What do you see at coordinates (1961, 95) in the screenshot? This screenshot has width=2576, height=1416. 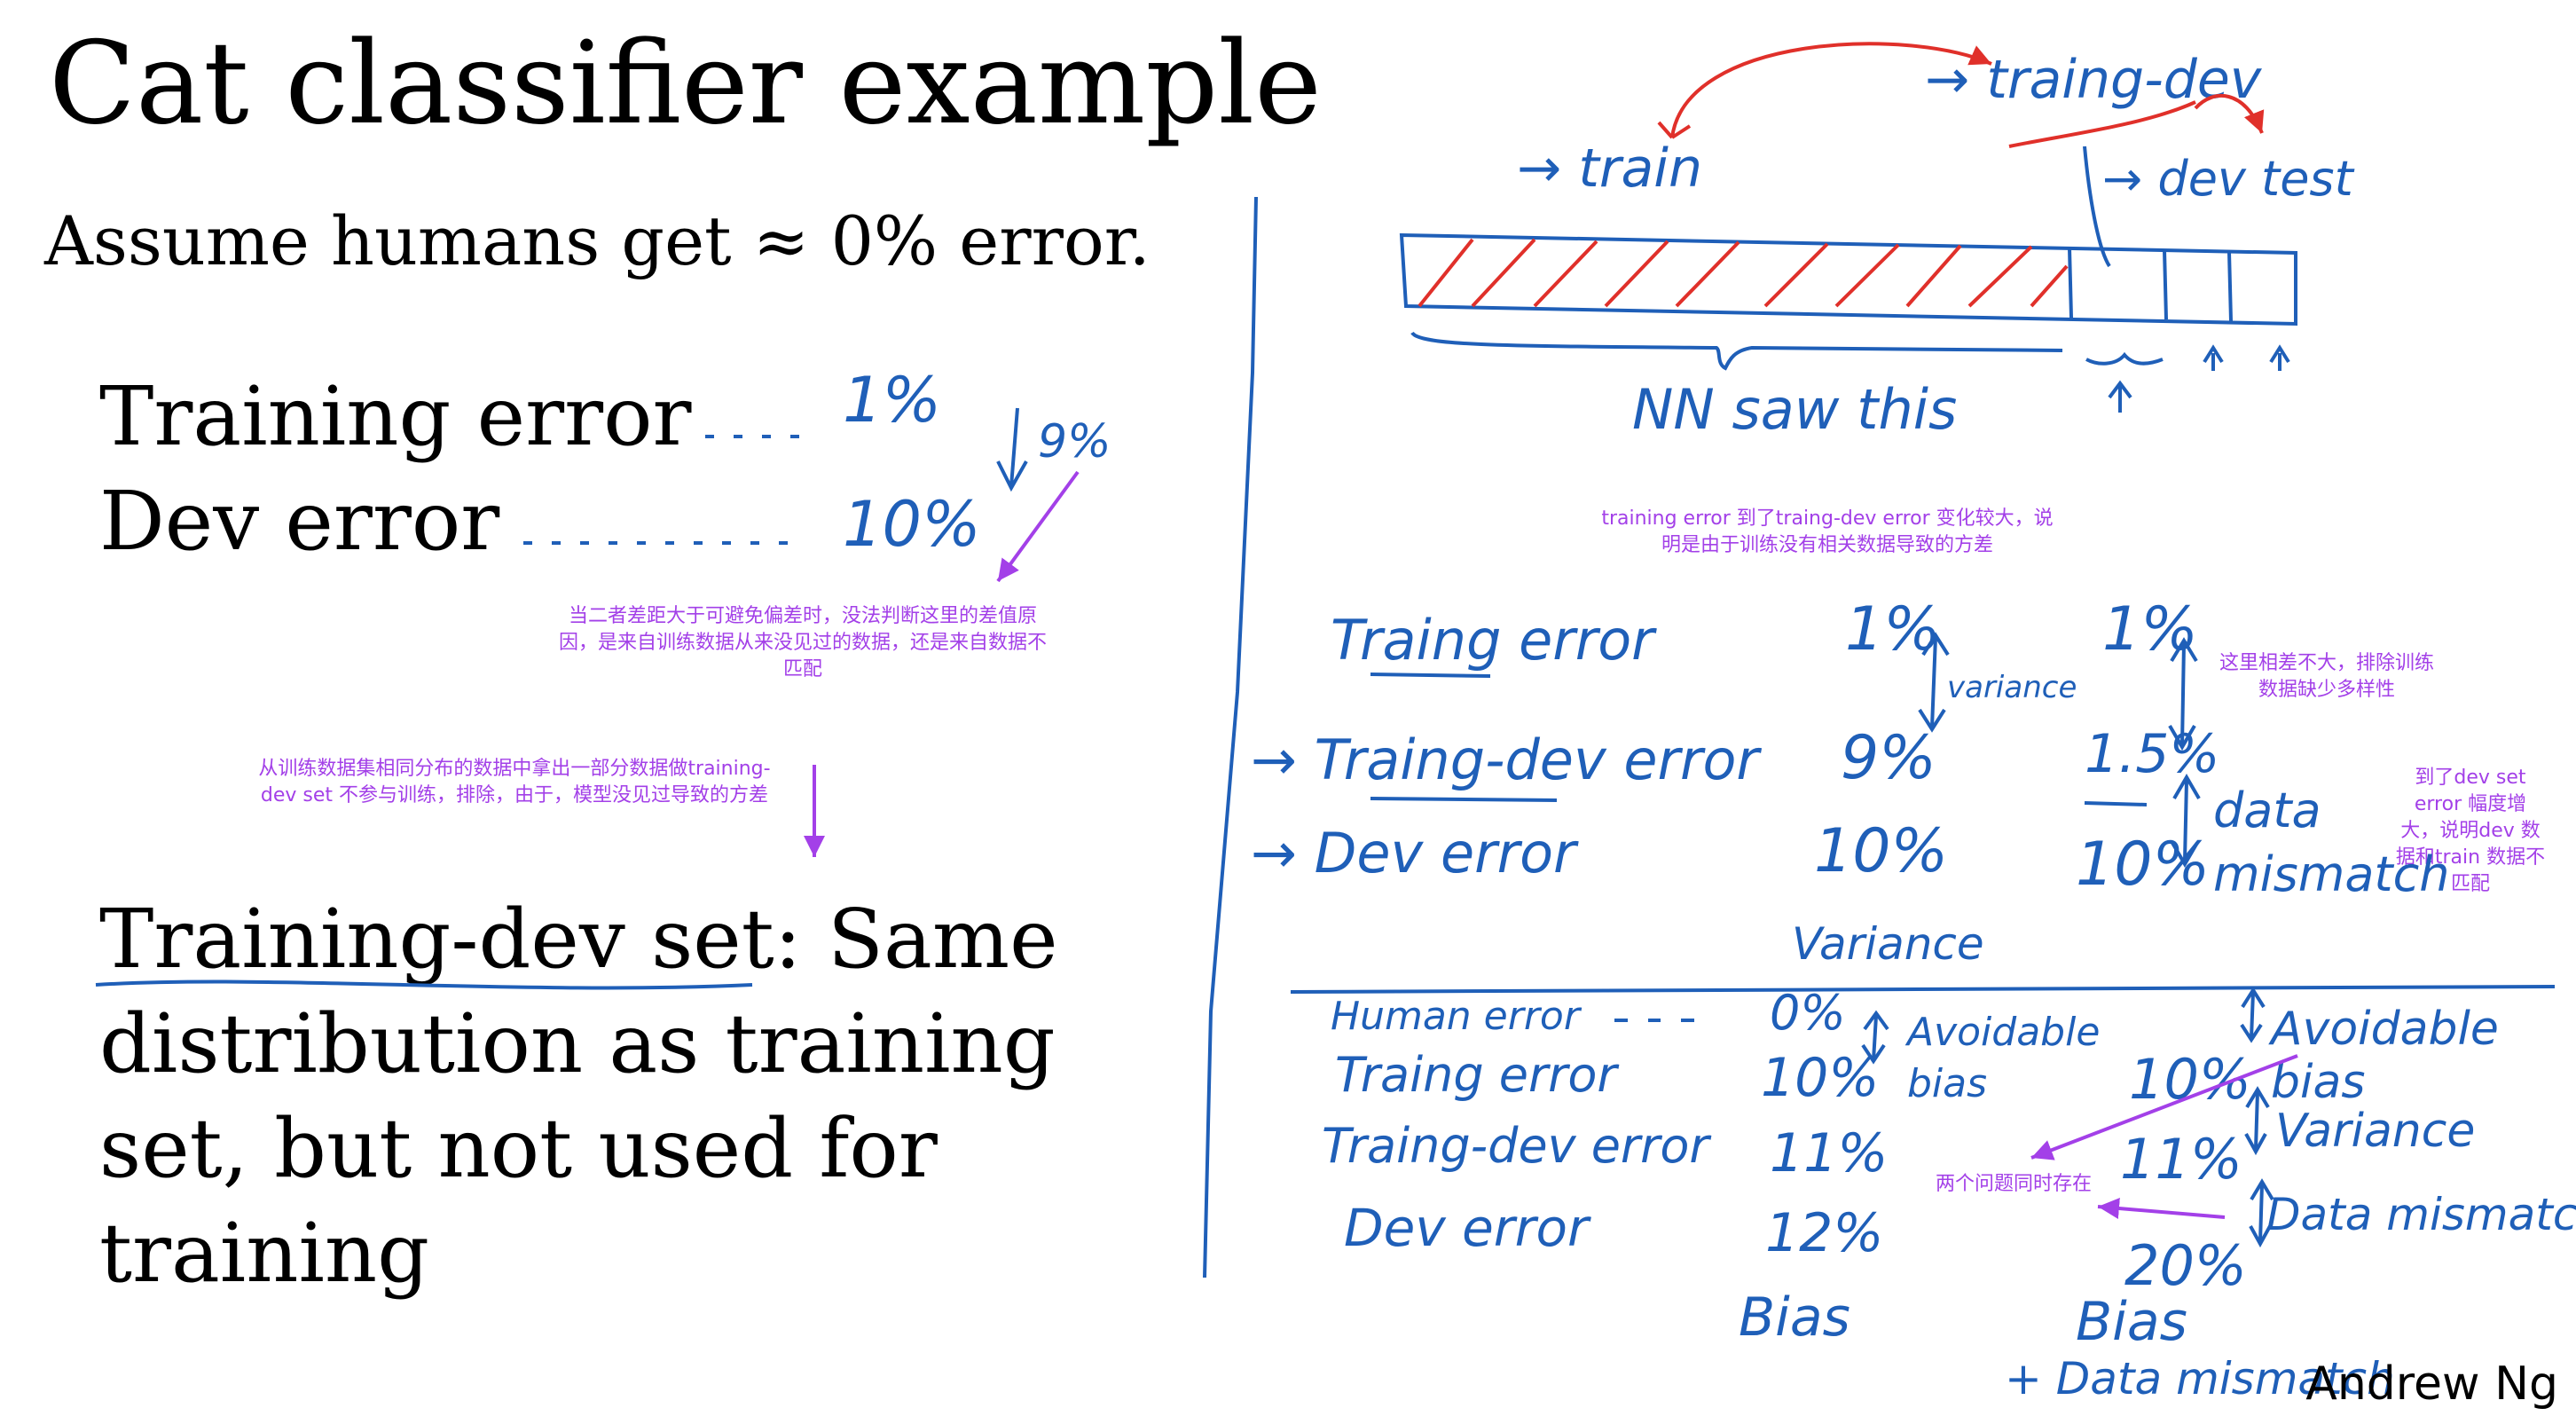 I see `red-exchange-arrows` at bounding box center [1961, 95].